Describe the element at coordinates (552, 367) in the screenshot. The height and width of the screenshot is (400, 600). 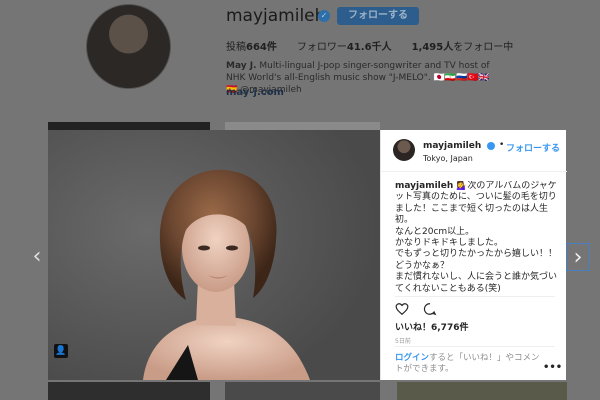
I see `more-options-icon: •••` at that location.